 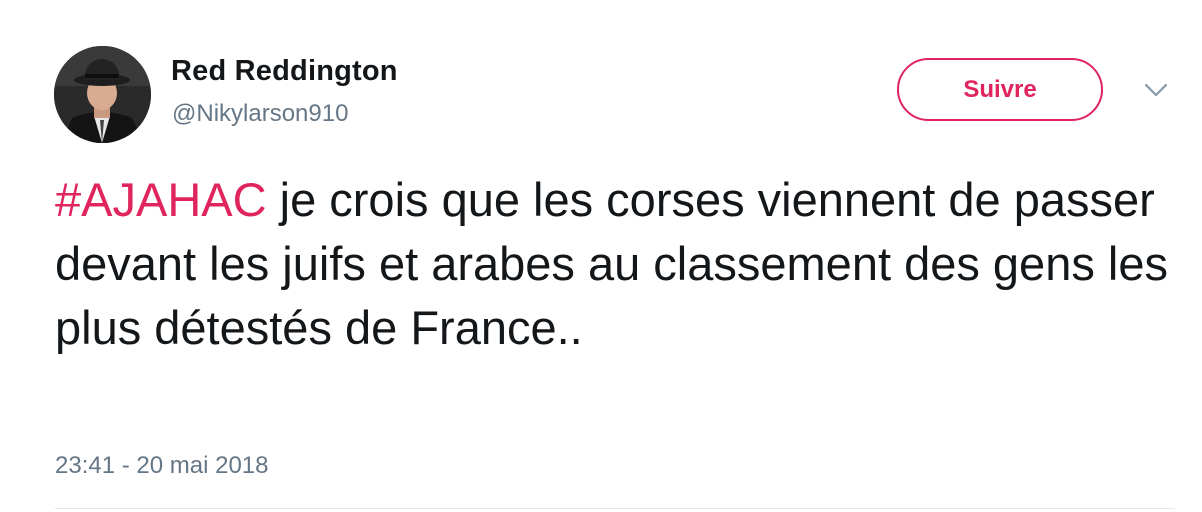 I want to click on display-name: Red Reddington, so click(x=284, y=71).